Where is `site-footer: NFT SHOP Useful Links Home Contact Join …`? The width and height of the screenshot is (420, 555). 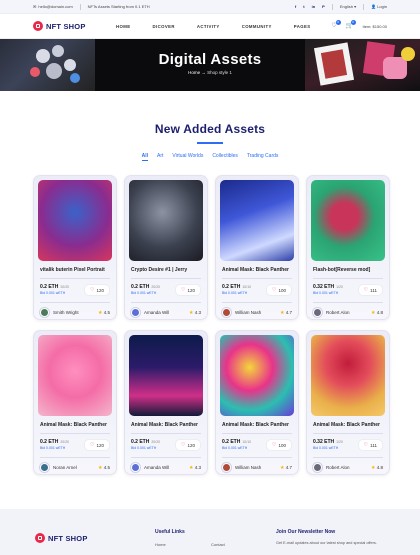
site-footer: NFT SHOP Useful Links Home Contact Join … is located at coordinates (210, 532).